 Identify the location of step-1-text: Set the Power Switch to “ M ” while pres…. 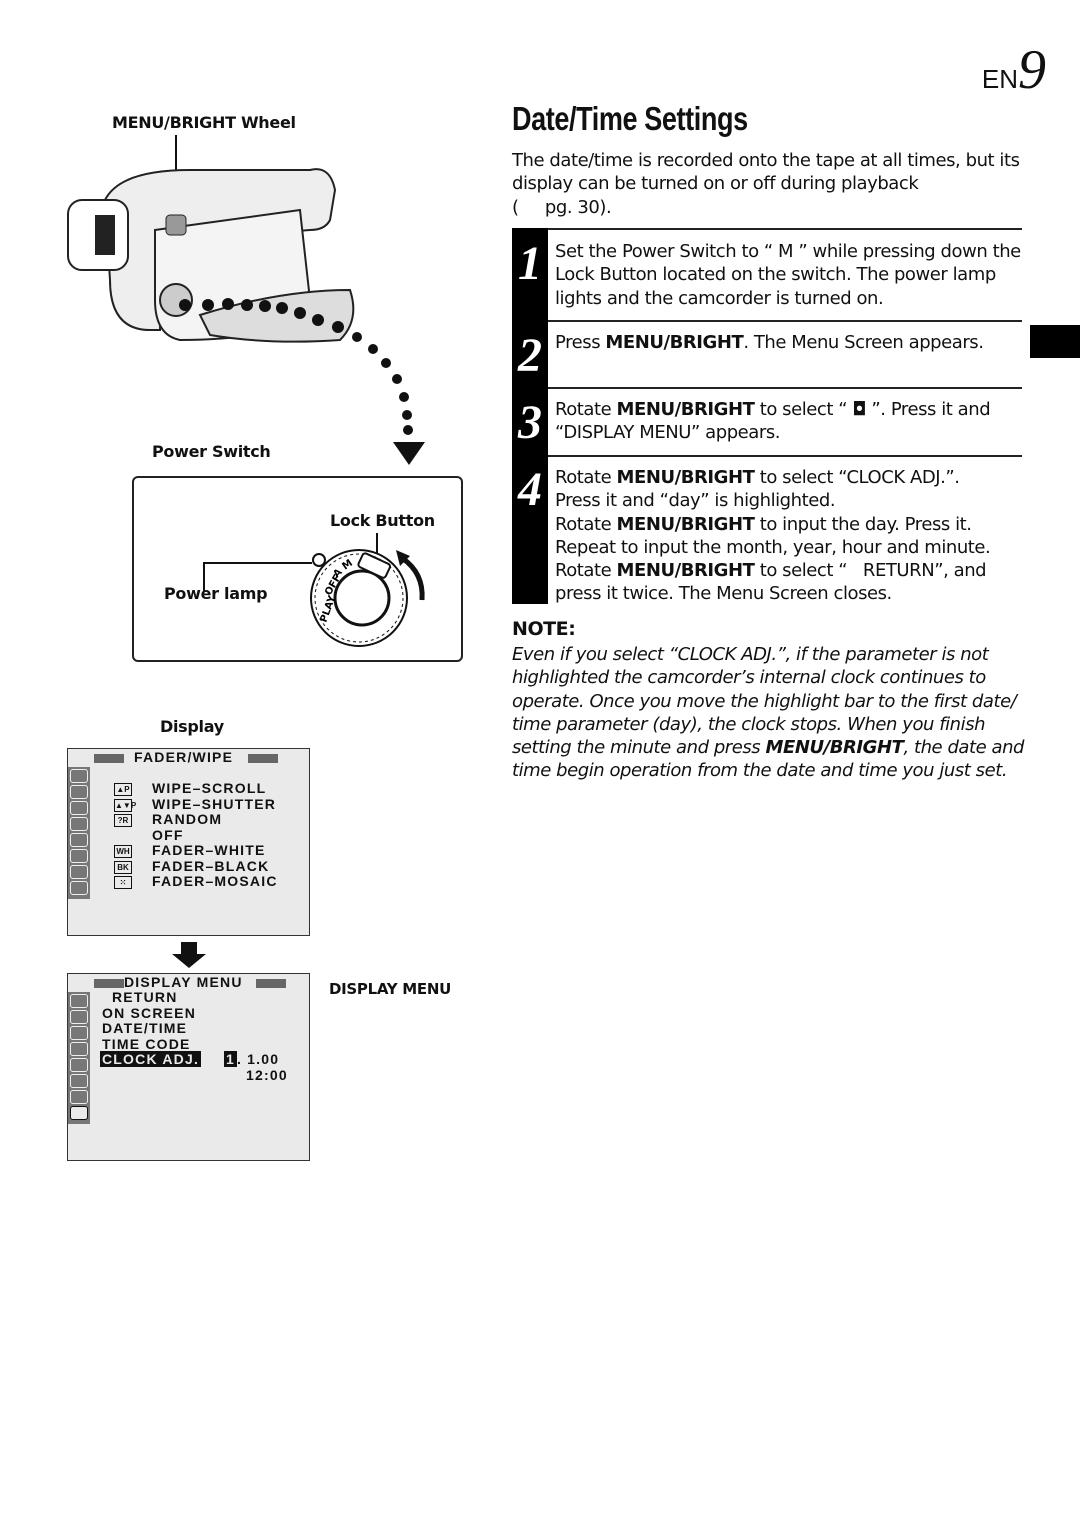
(788, 275).